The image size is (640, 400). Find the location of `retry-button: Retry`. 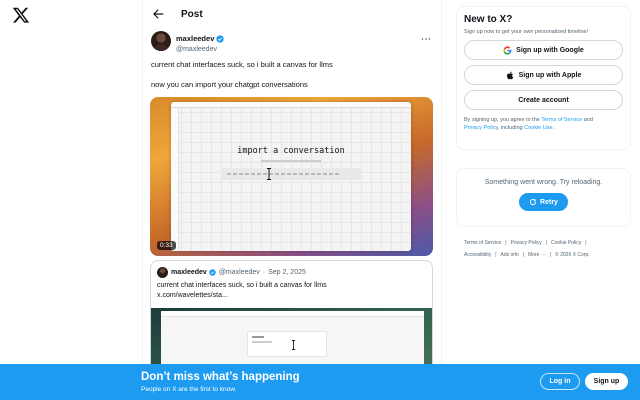

retry-button: Retry is located at coordinates (543, 202).